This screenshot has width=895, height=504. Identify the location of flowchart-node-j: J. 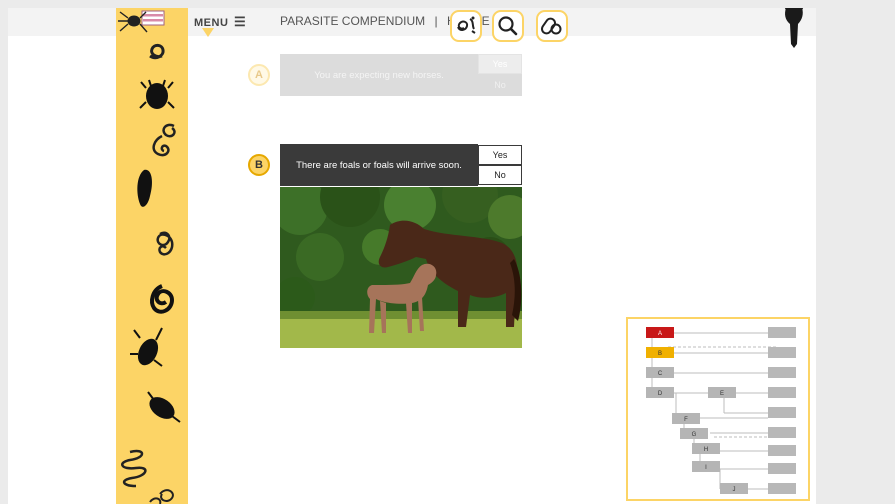
(734, 488).